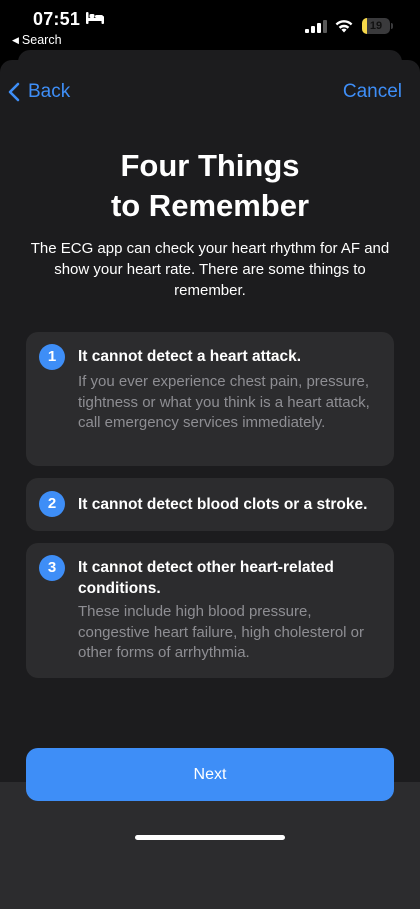 Image resolution: width=420 pixels, height=909 pixels. What do you see at coordinates (210, 165) in the screenshot?
I see `title-line-1: Four Things` at bounding box center [210, 165].